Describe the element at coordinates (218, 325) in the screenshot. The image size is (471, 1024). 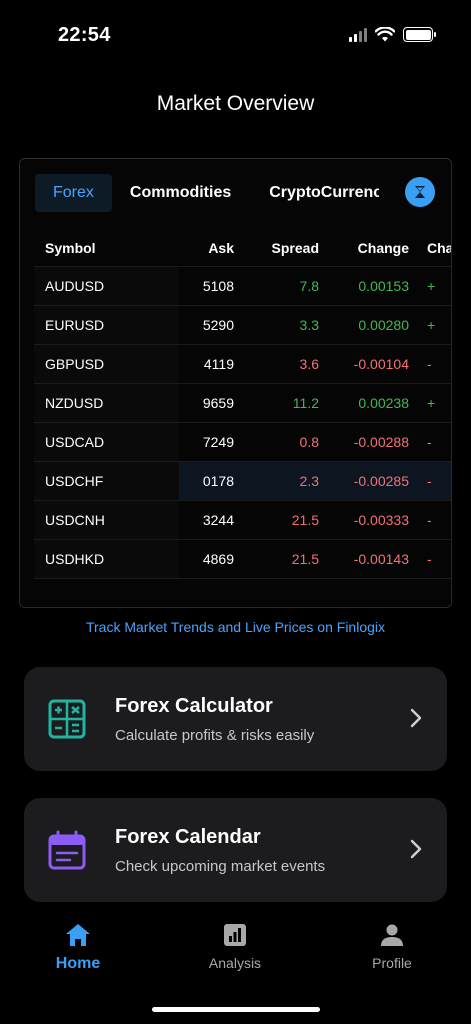
I see `row-ask: 5290` at that location.